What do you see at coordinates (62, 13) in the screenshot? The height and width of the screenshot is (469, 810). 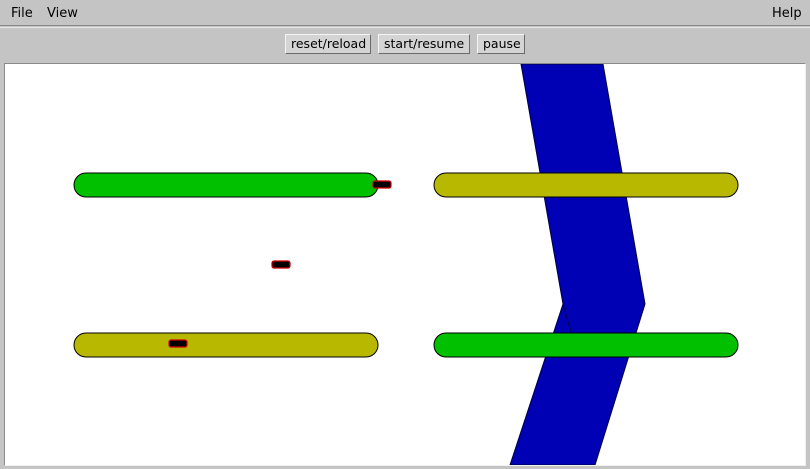 I see `menu-view: View` at bounding box center [62, 13].